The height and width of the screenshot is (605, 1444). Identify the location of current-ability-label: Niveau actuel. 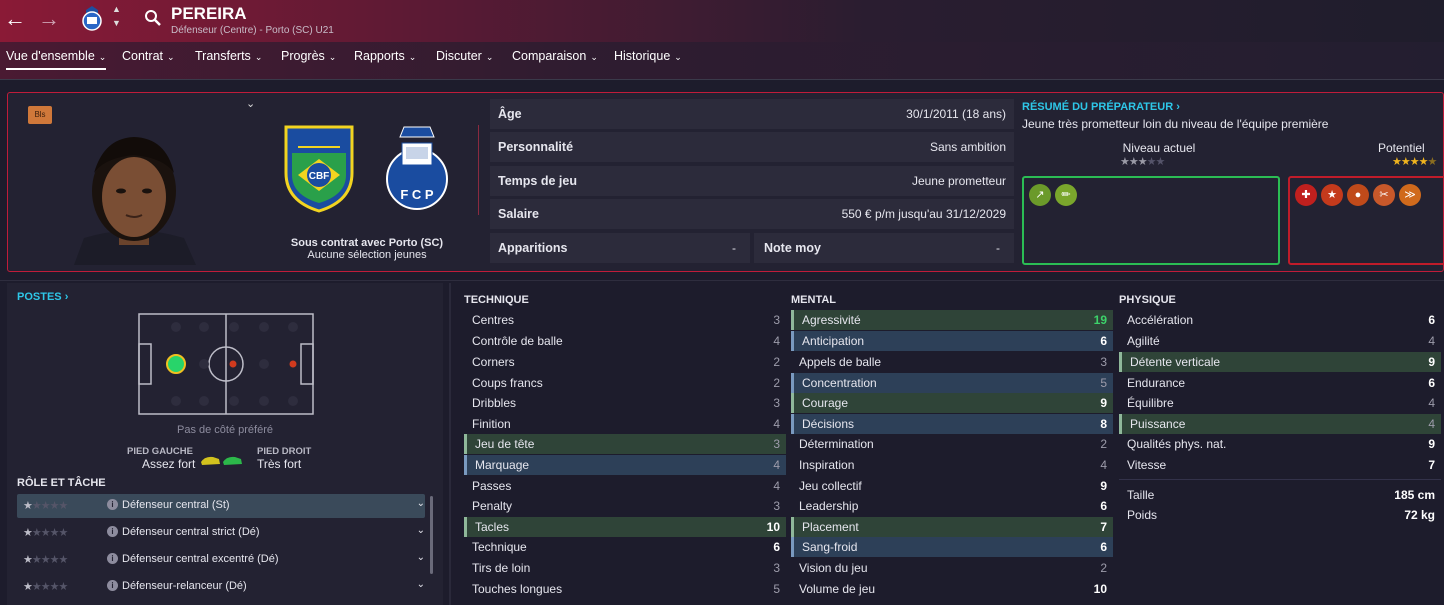
(1159, 148).